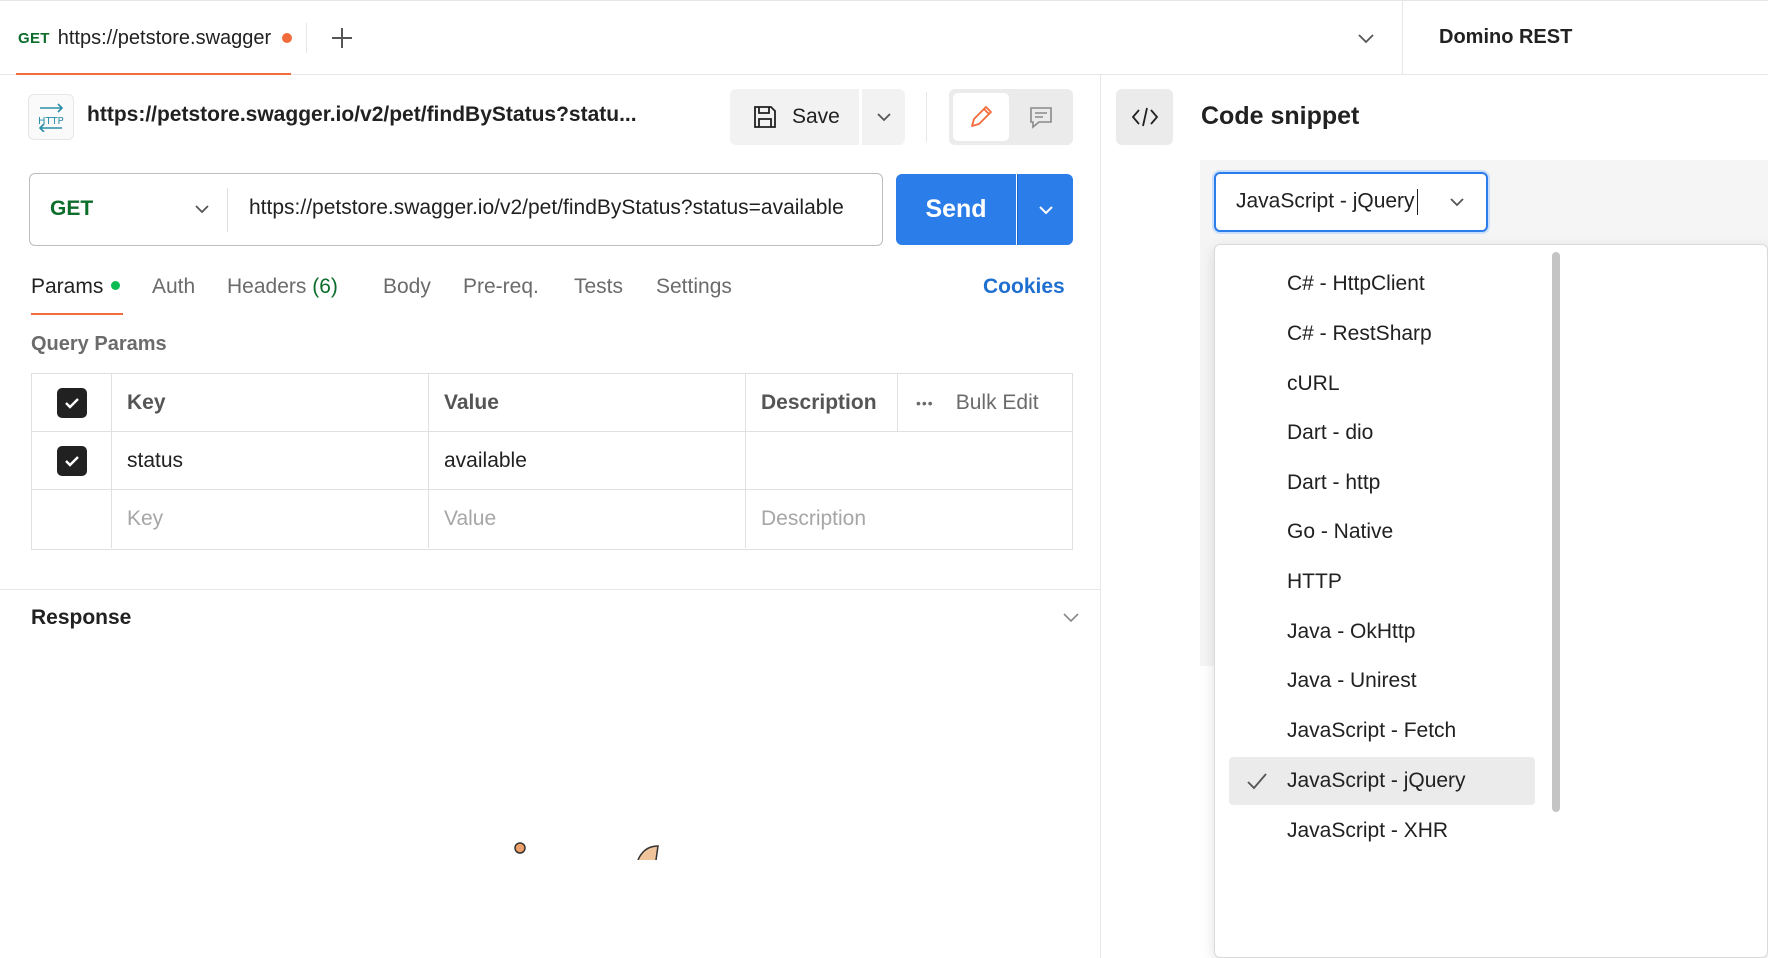 This screenshot has width=1768, height=958. What do you see at coordinates (1382, 831) in the screenshot?
I see `language-option: JavaScript - XHR` at bounding box center [1382, 831].